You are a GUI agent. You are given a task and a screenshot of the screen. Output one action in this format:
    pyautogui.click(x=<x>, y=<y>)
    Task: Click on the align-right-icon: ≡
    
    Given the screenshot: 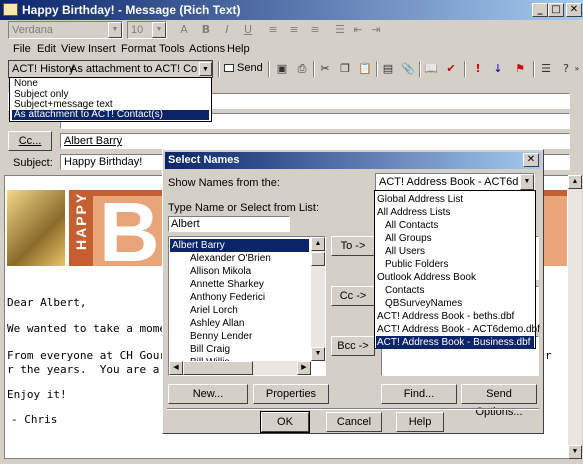 What is the action you would take?
    pyautogui.click(x=315, y=30)
    